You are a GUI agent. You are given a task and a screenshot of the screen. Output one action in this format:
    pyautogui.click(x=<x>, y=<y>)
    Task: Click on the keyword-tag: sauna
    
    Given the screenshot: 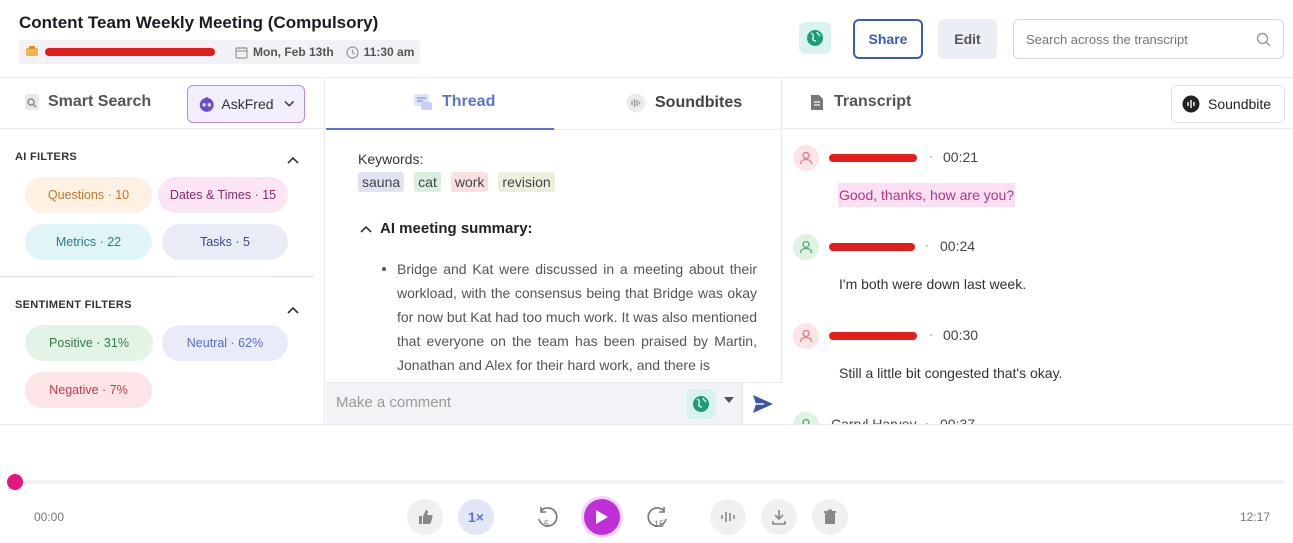 What is the action you would take?
    pyautogui.click(x=381, y=182)
    